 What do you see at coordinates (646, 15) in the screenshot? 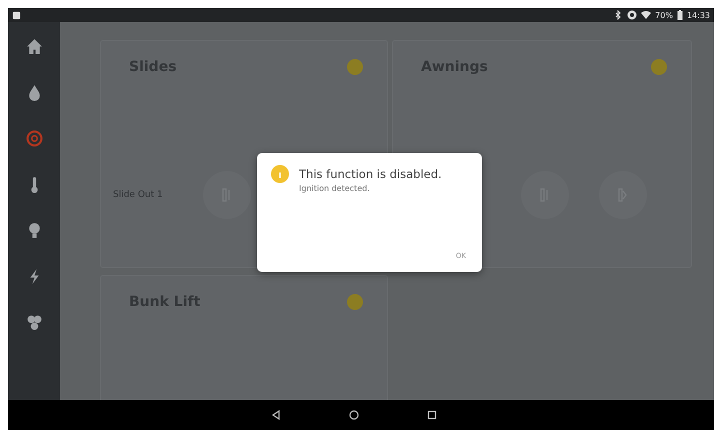
I see `wifi-icon` at bounding box center [646, 15].